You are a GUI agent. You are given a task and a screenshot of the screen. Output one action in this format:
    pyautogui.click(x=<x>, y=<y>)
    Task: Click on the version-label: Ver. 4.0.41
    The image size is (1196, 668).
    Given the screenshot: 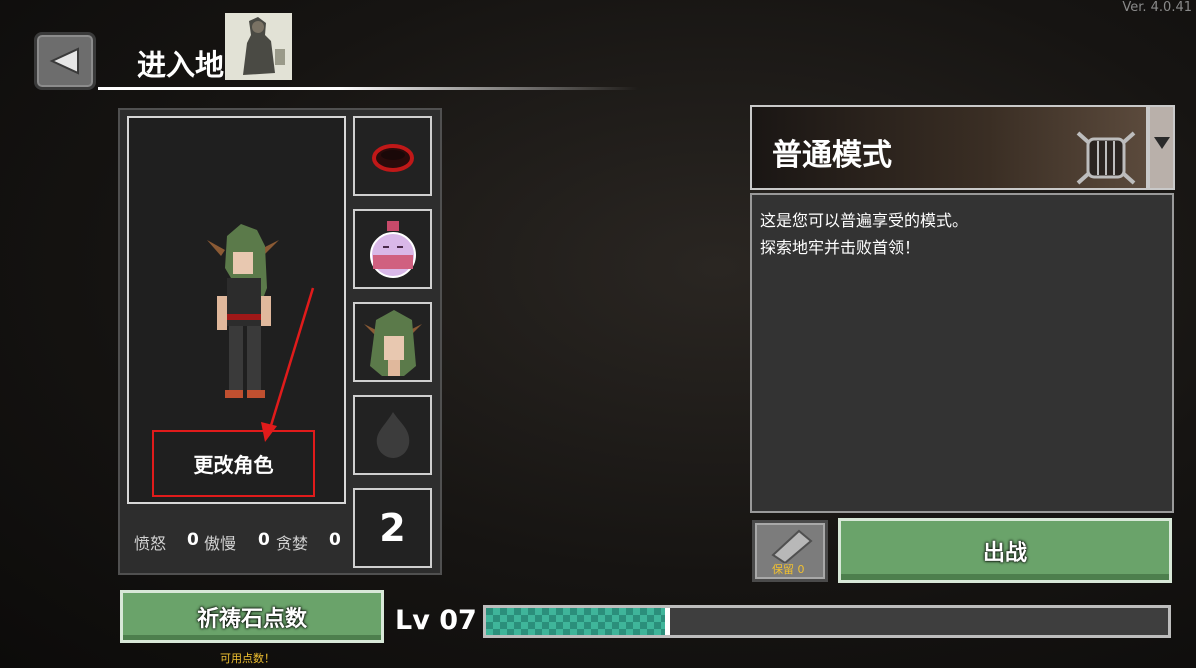 What is the action you would take?
    pyautogui.click(x=1157, y=7)
    